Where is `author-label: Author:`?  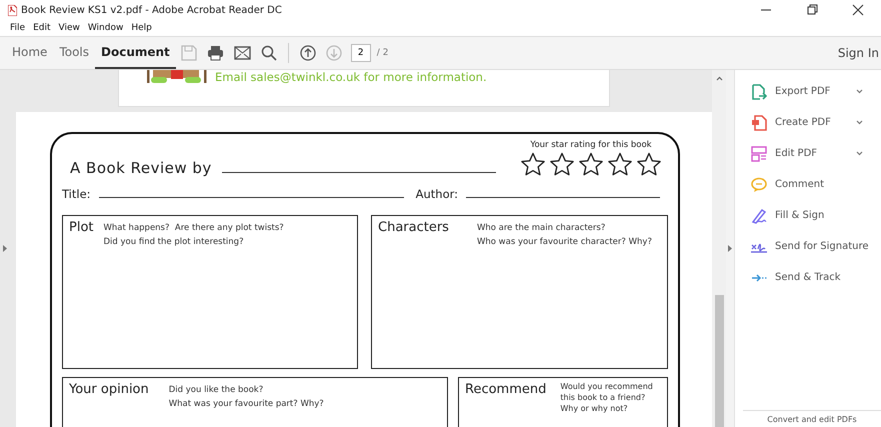
author-label: Author: is located at coordinates (437, 194).